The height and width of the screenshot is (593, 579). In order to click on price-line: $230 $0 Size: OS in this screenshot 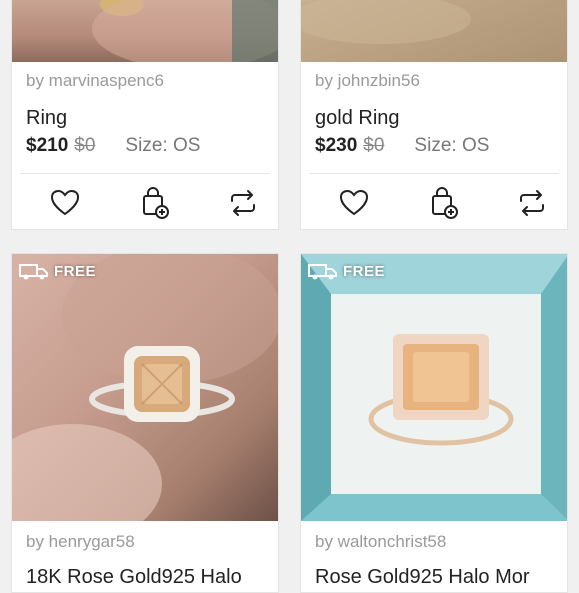, I will do `click(402, 146)`.